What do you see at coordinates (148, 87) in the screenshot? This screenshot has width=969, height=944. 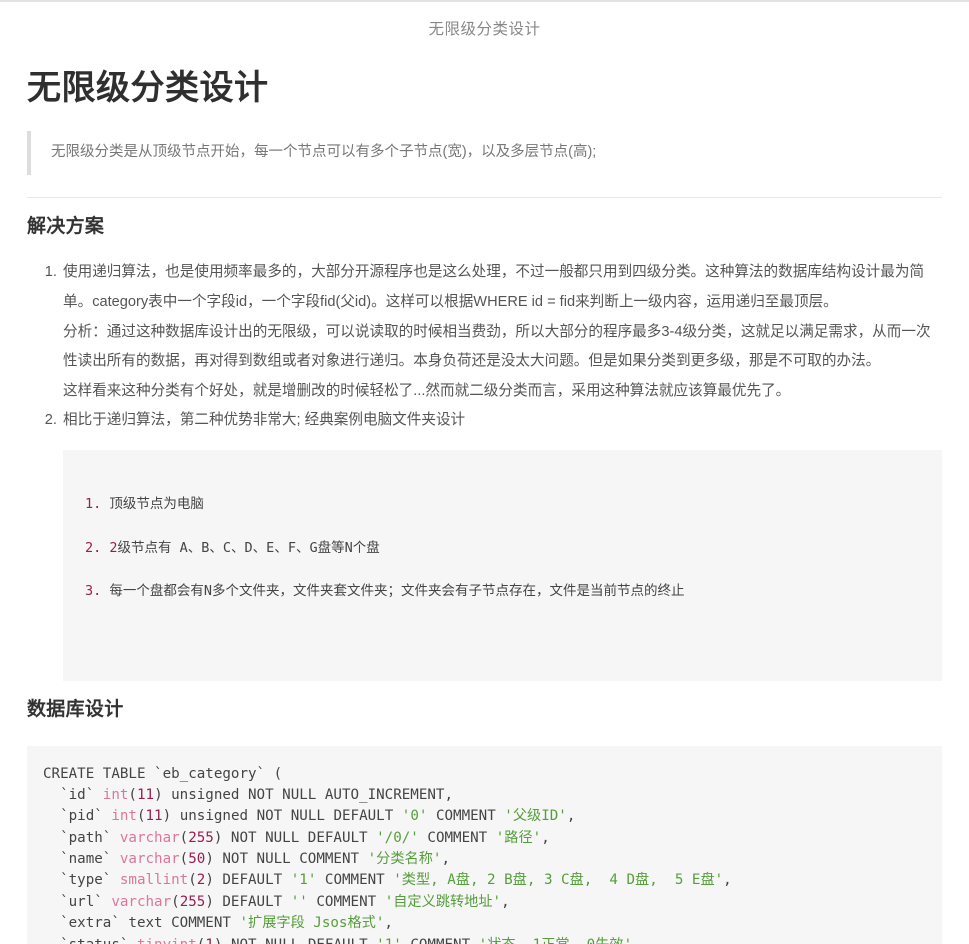 I see `page-title: 无限级分类设计` at bounding box center [148, 87].